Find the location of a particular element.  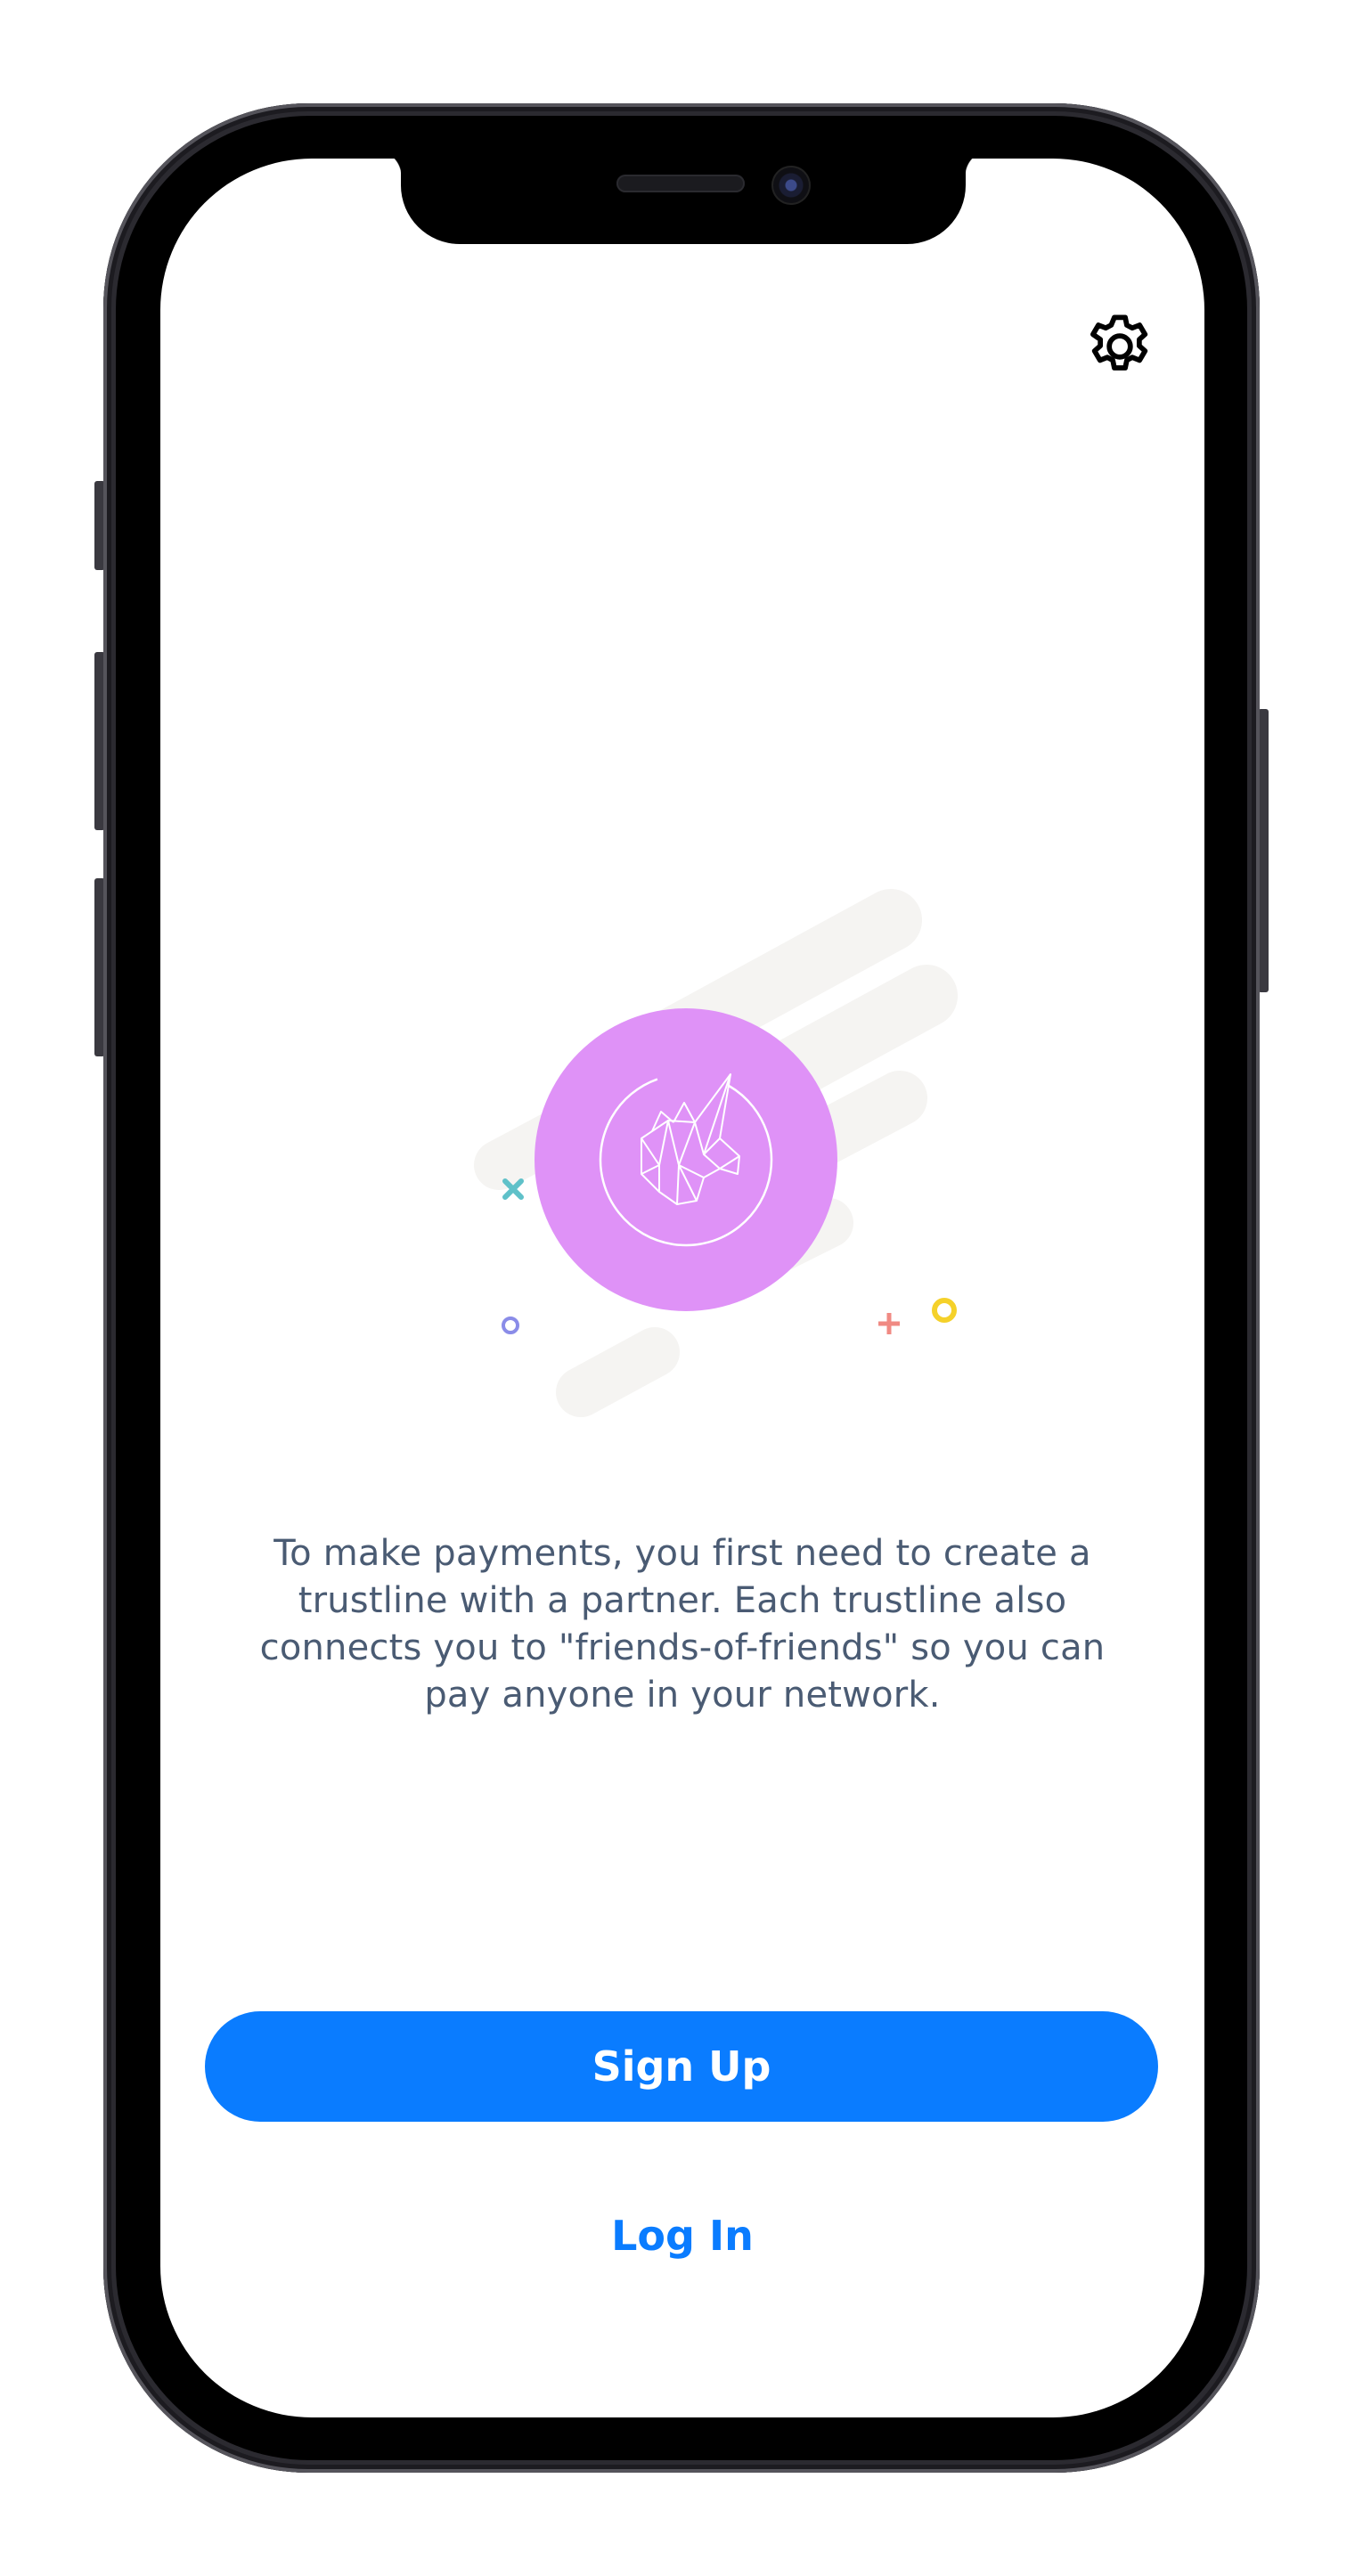

unicorn-icon is located at coordinates (686, 1159).